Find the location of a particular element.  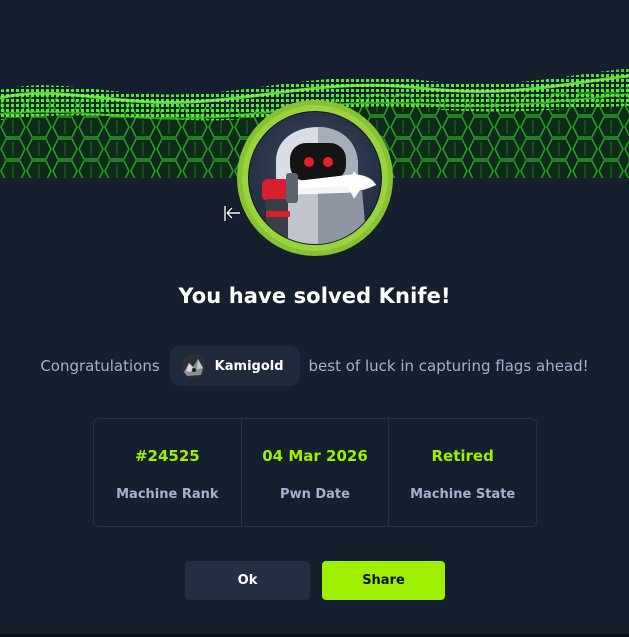

congrats-suffix: best of luck in capturing flags ahead! is located at coordinates (448, 366).